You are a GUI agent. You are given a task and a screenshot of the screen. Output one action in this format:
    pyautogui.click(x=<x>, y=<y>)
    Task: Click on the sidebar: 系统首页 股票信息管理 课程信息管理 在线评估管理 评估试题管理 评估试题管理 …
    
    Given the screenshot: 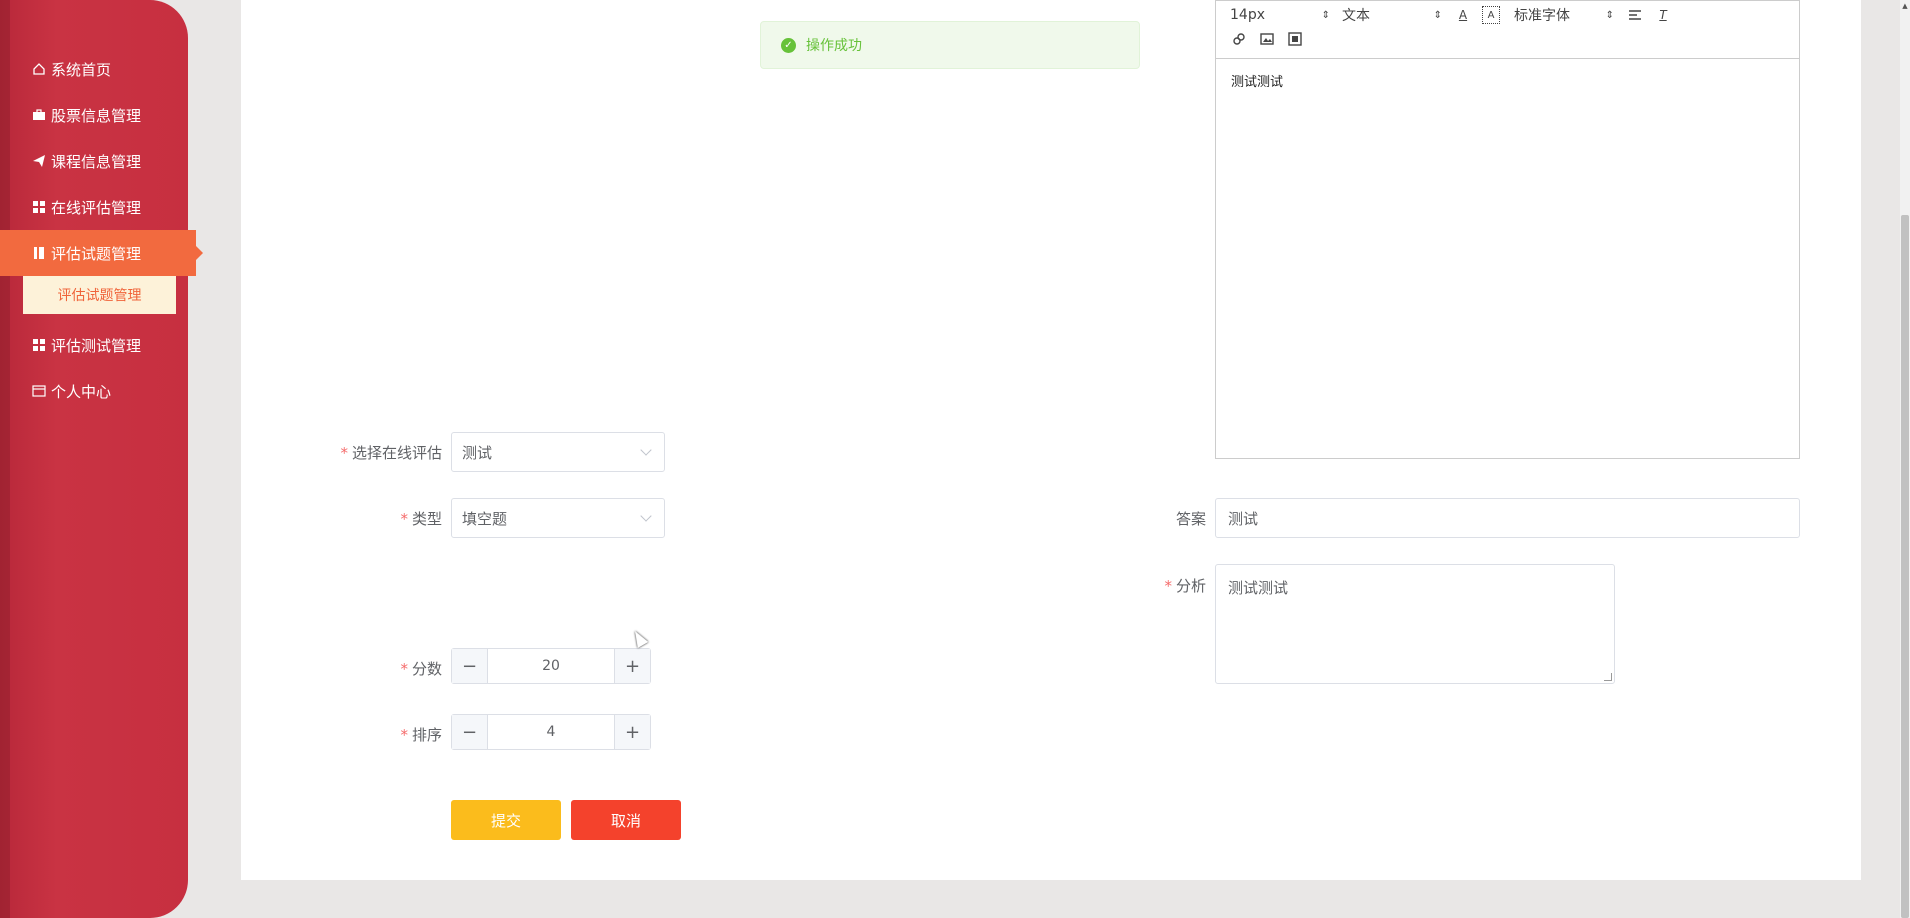 What is the action you would take?
    pyautogui.click(x=101, y=459)
    